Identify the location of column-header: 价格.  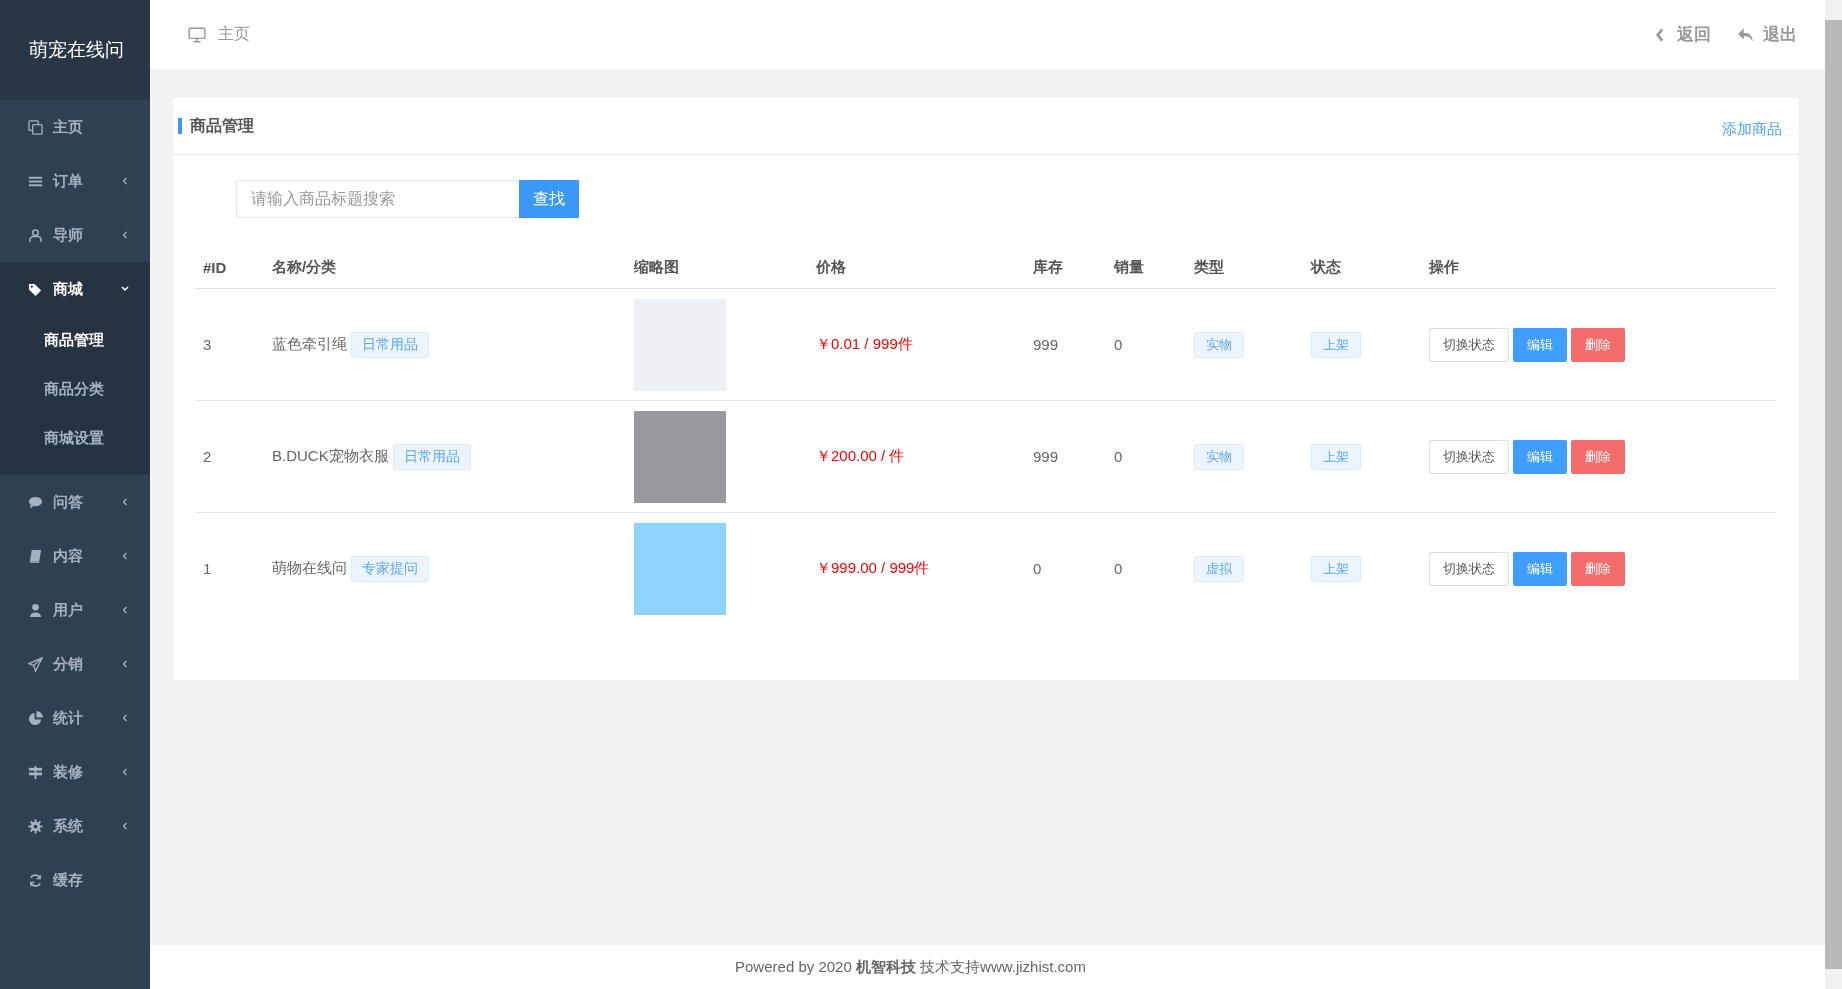
(831, 266).